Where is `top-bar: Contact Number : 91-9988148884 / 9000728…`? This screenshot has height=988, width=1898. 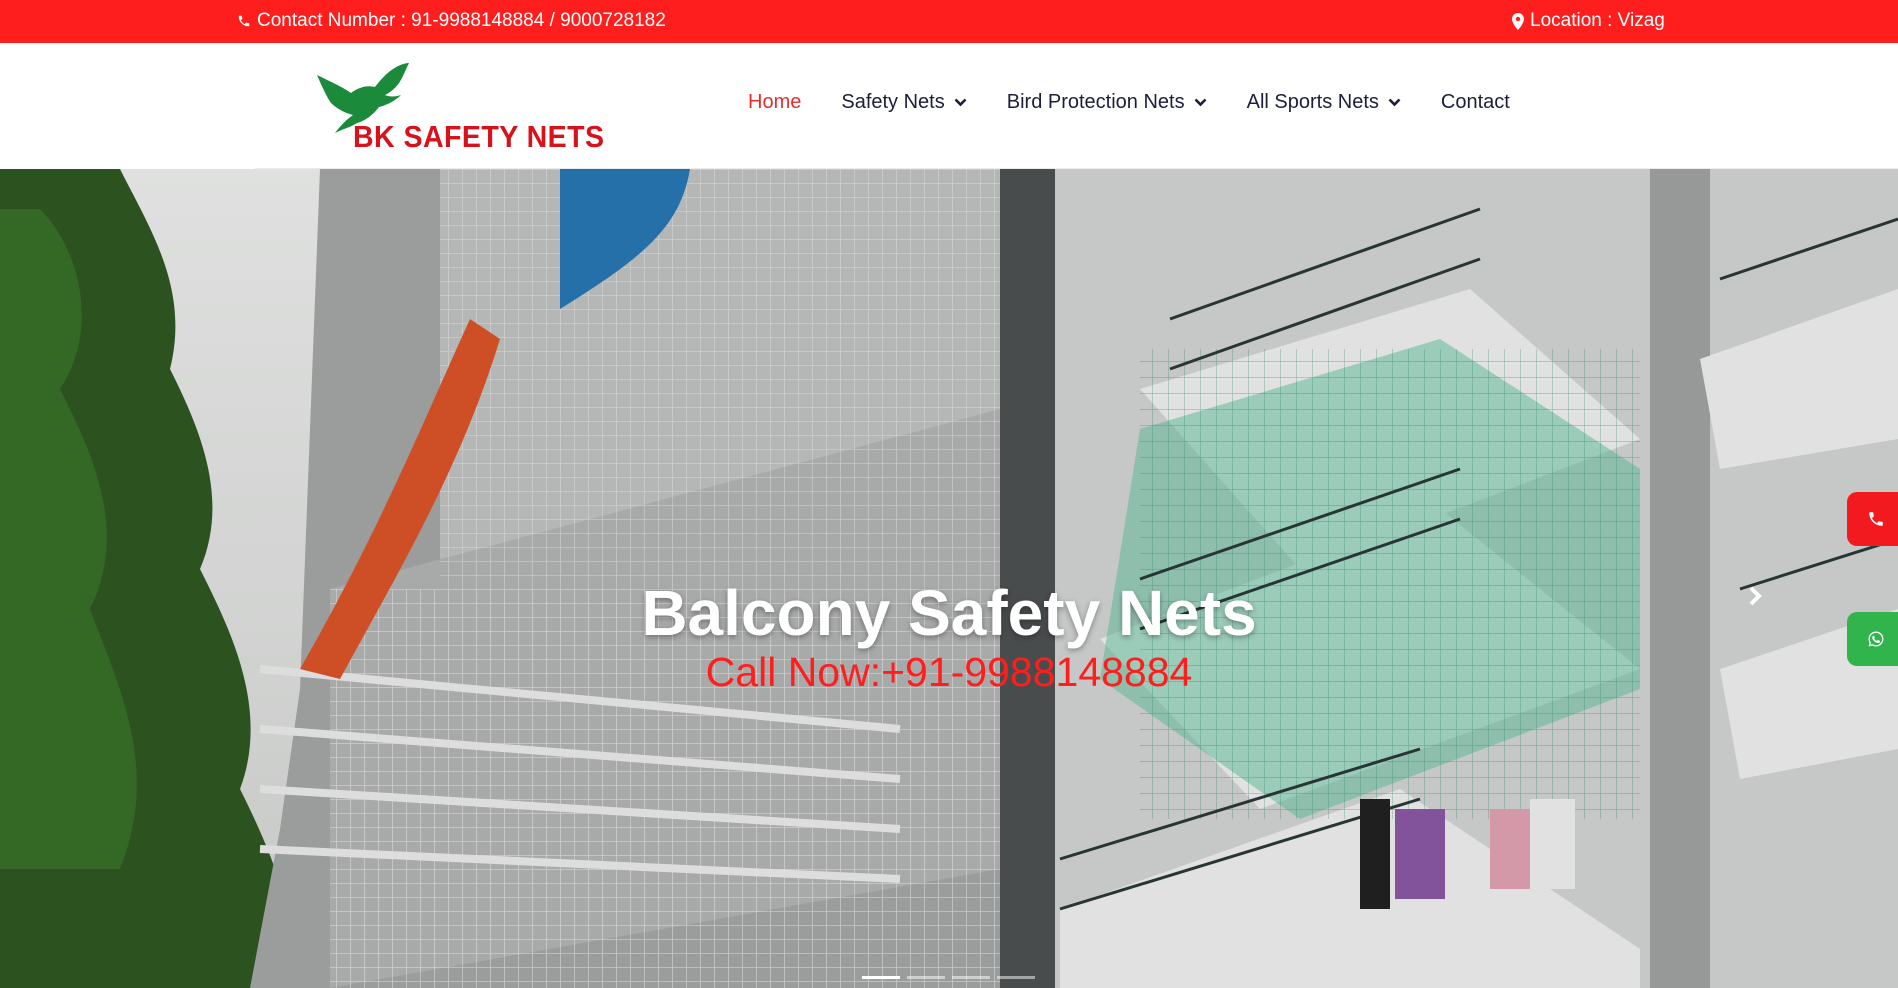 top-bar: Contact Number : 91-9988148884 / 9000728… is located at coordinates (949, 21).